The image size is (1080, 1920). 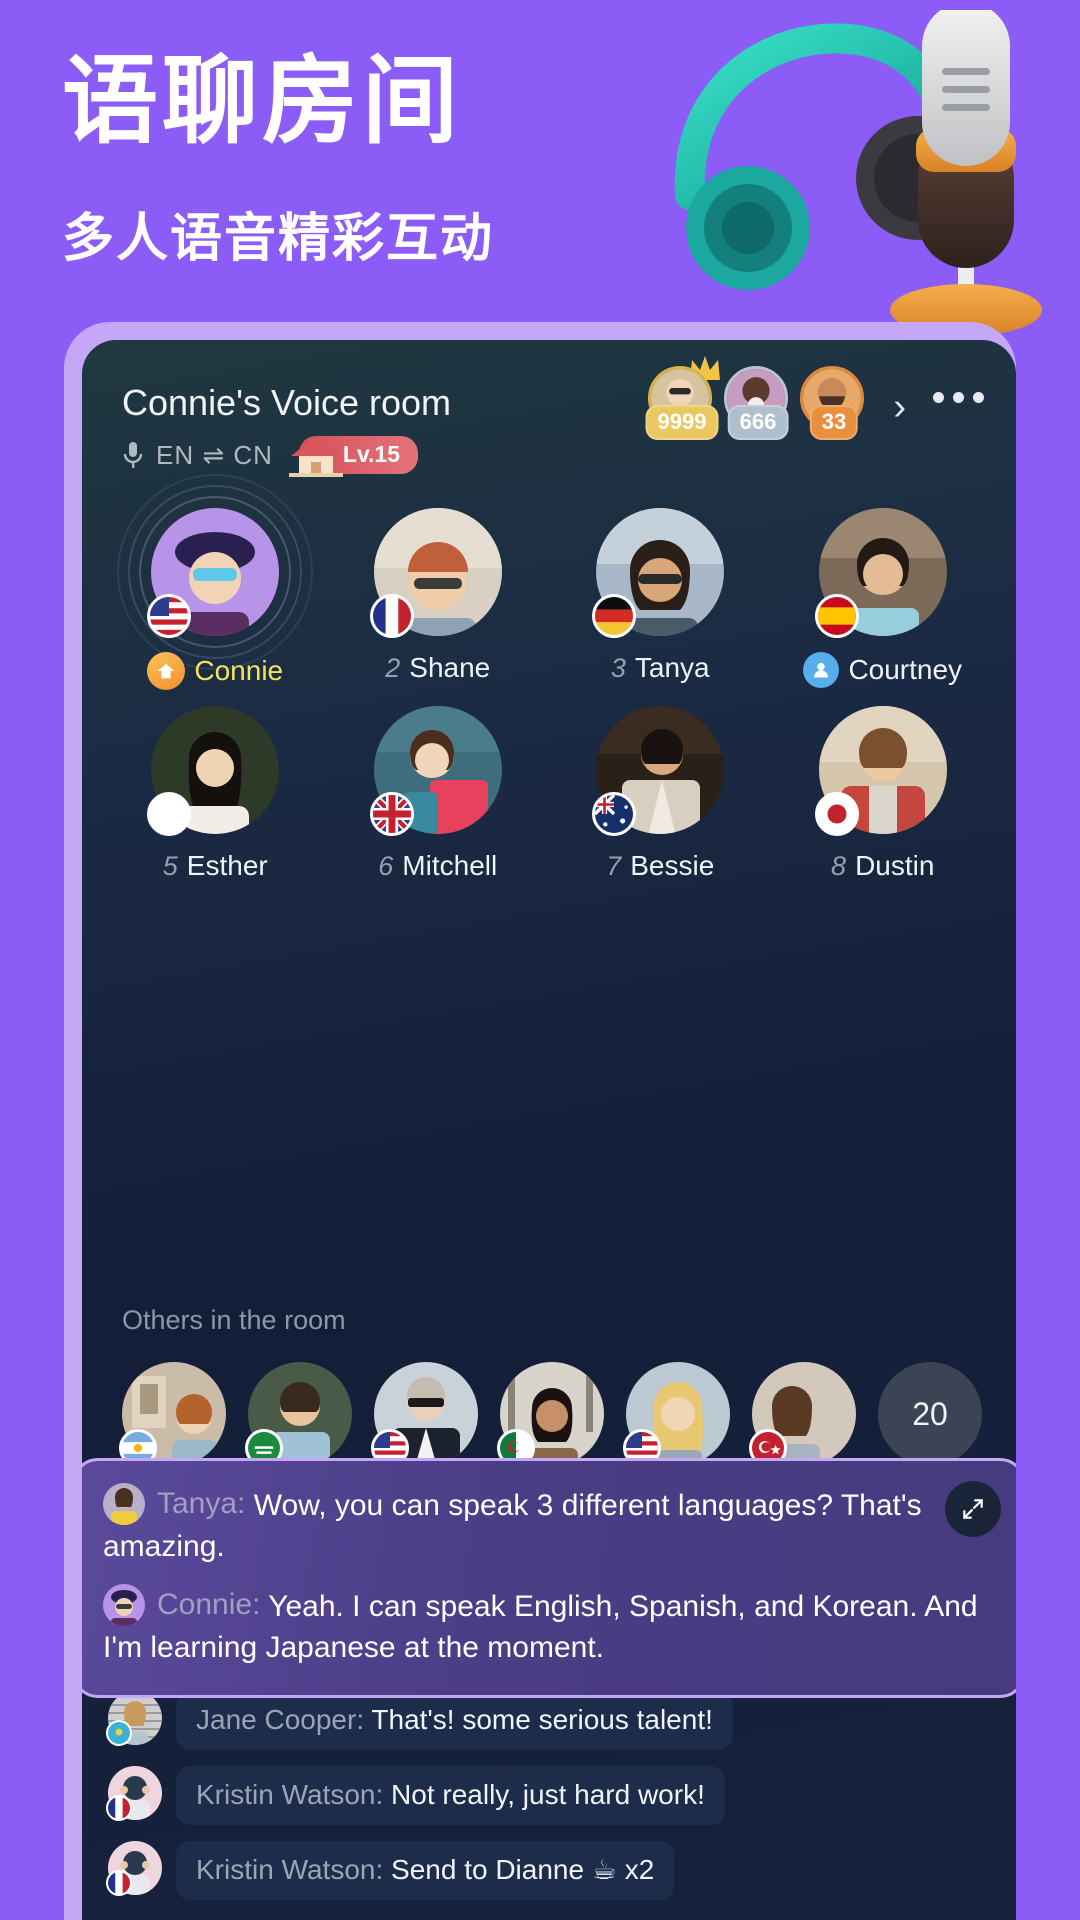 I want to click on others-title: Others in the room, so click(x=234, y=1320).